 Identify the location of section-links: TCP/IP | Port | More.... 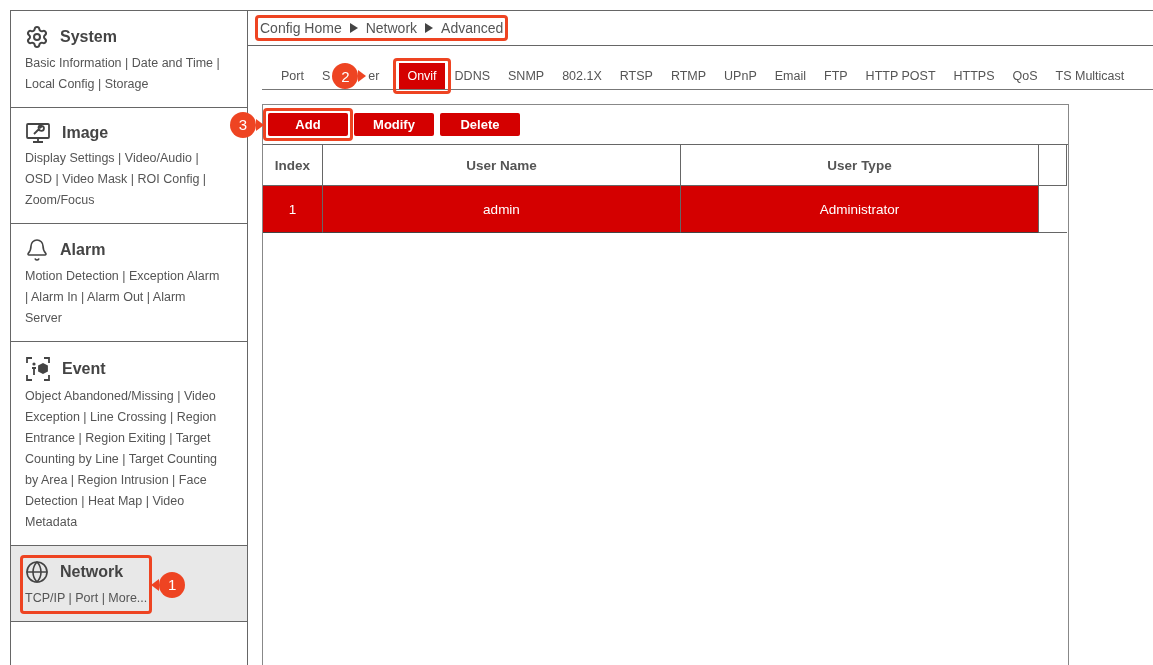
(86, 598).